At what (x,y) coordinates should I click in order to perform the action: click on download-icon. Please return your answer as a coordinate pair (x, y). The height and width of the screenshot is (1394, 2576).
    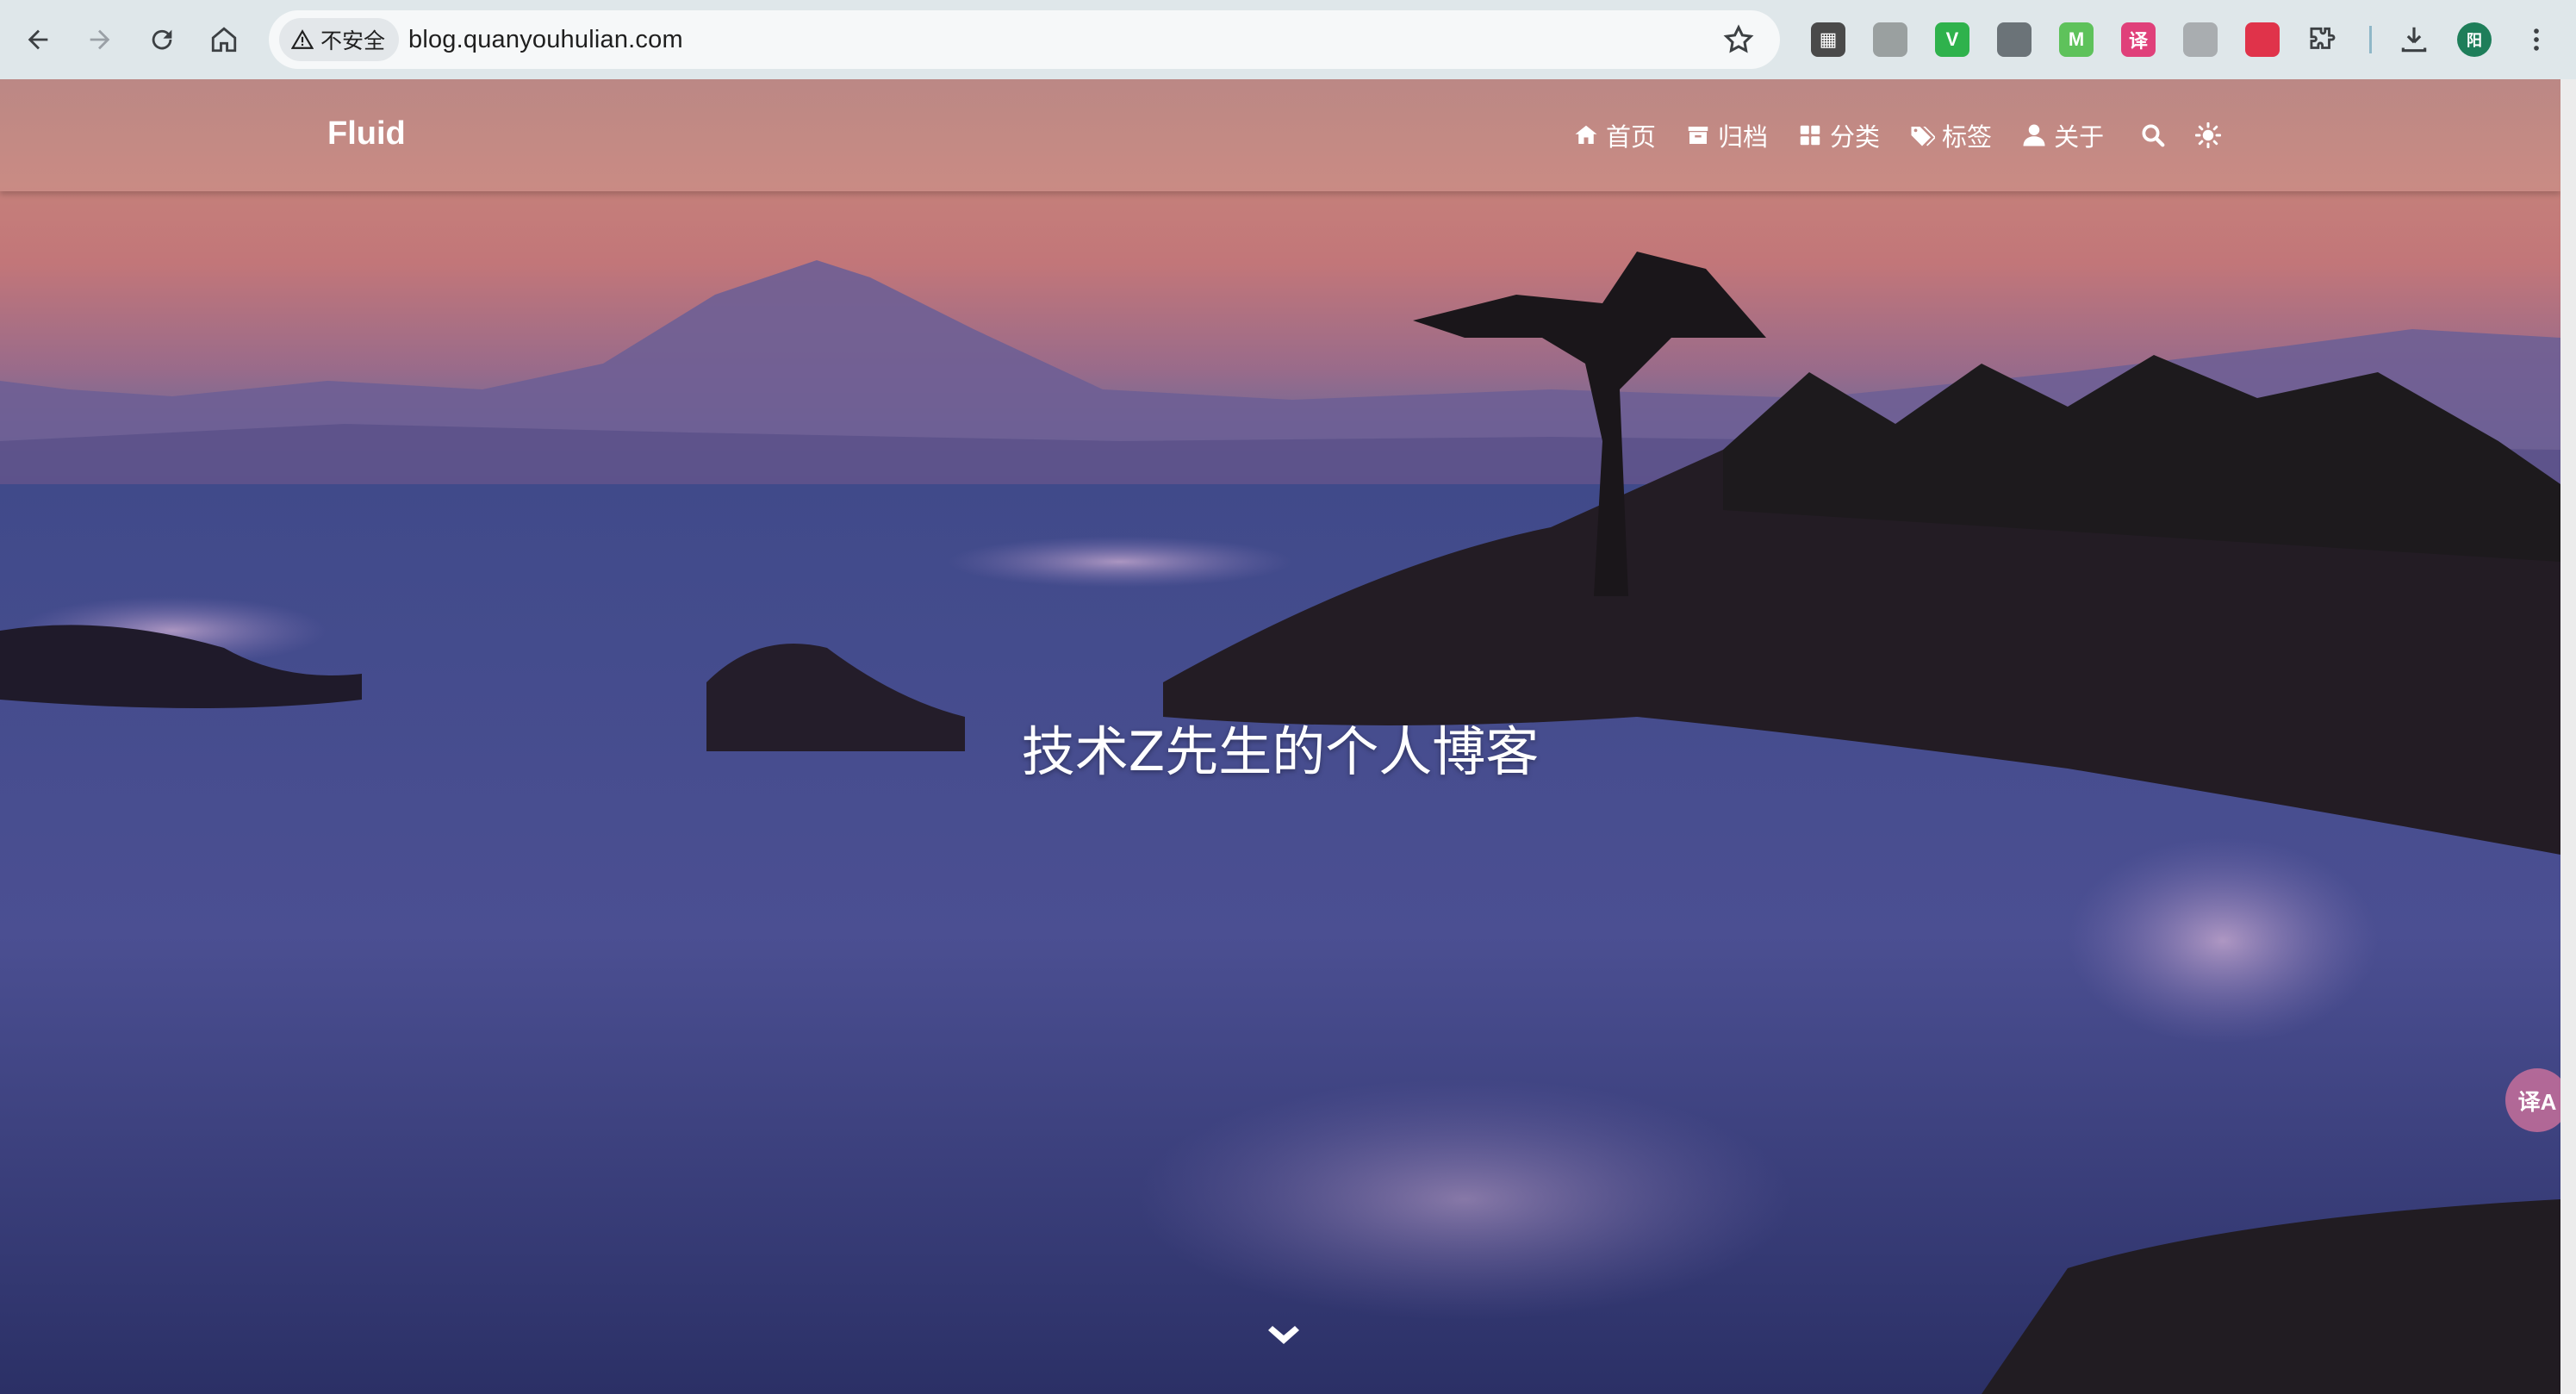
    Looking at the image, I should click on (2414, 39).